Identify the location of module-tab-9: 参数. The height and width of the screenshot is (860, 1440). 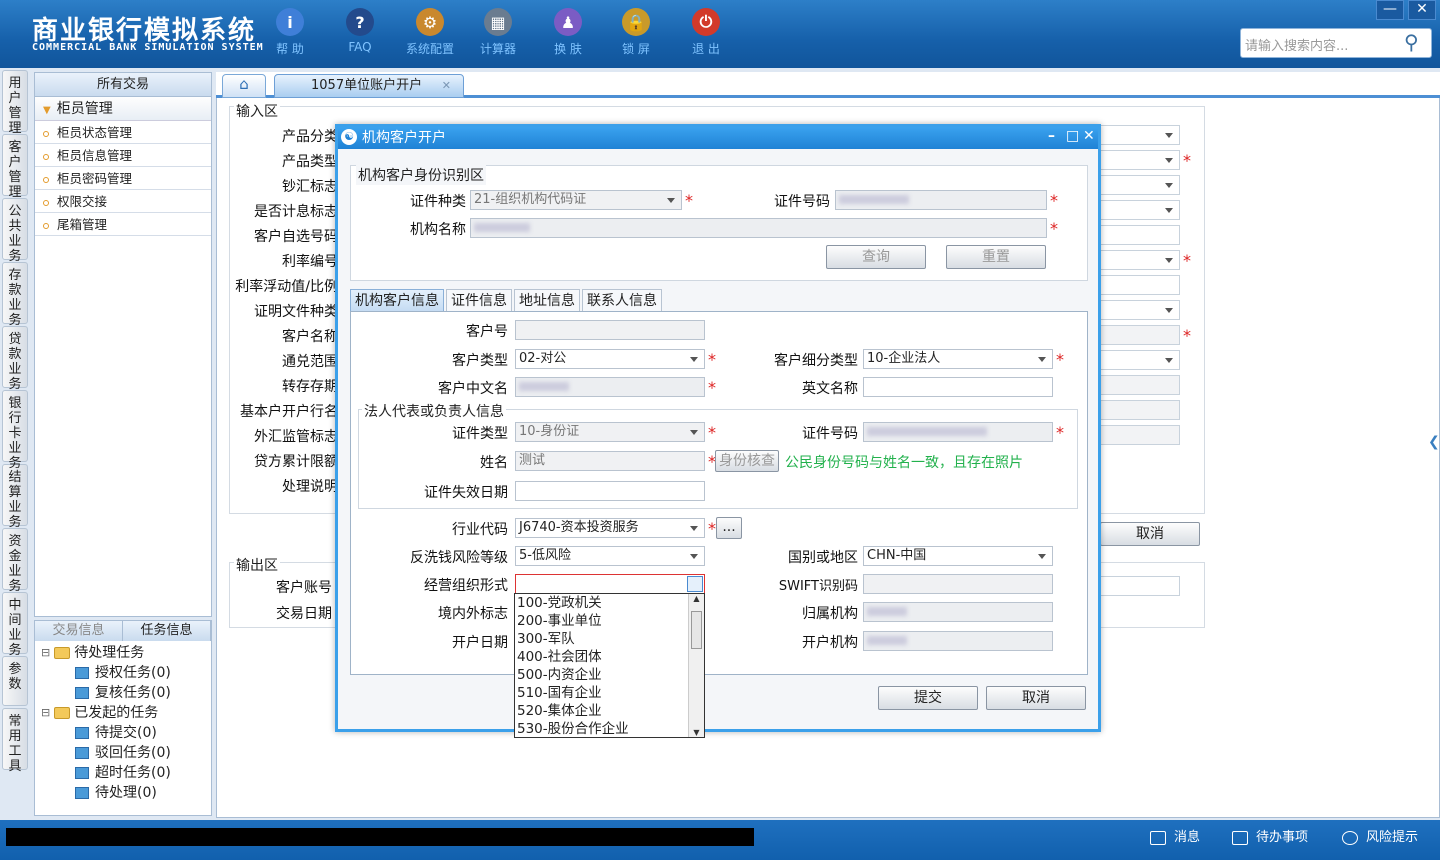
(15, 681).